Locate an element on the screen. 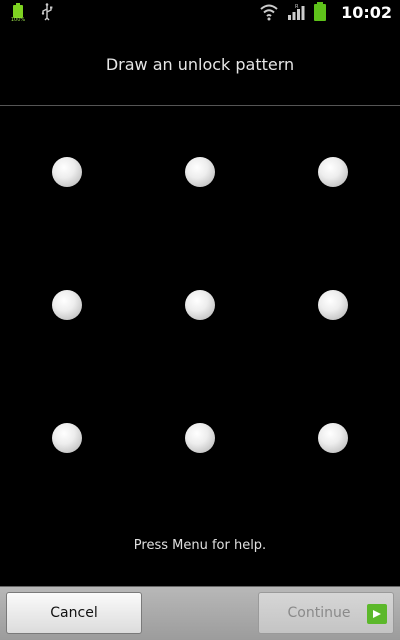 The image size is (400, 640). battery-small-icon: 100% is located at coordinates (18, 13).